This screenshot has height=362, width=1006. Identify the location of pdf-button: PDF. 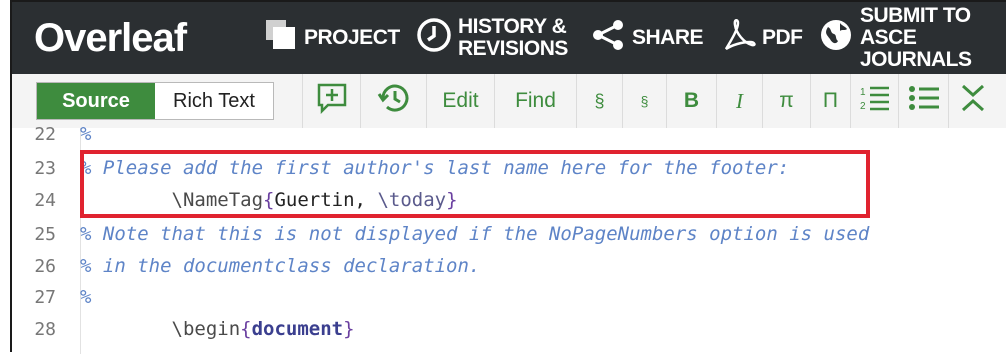
(762, 38).